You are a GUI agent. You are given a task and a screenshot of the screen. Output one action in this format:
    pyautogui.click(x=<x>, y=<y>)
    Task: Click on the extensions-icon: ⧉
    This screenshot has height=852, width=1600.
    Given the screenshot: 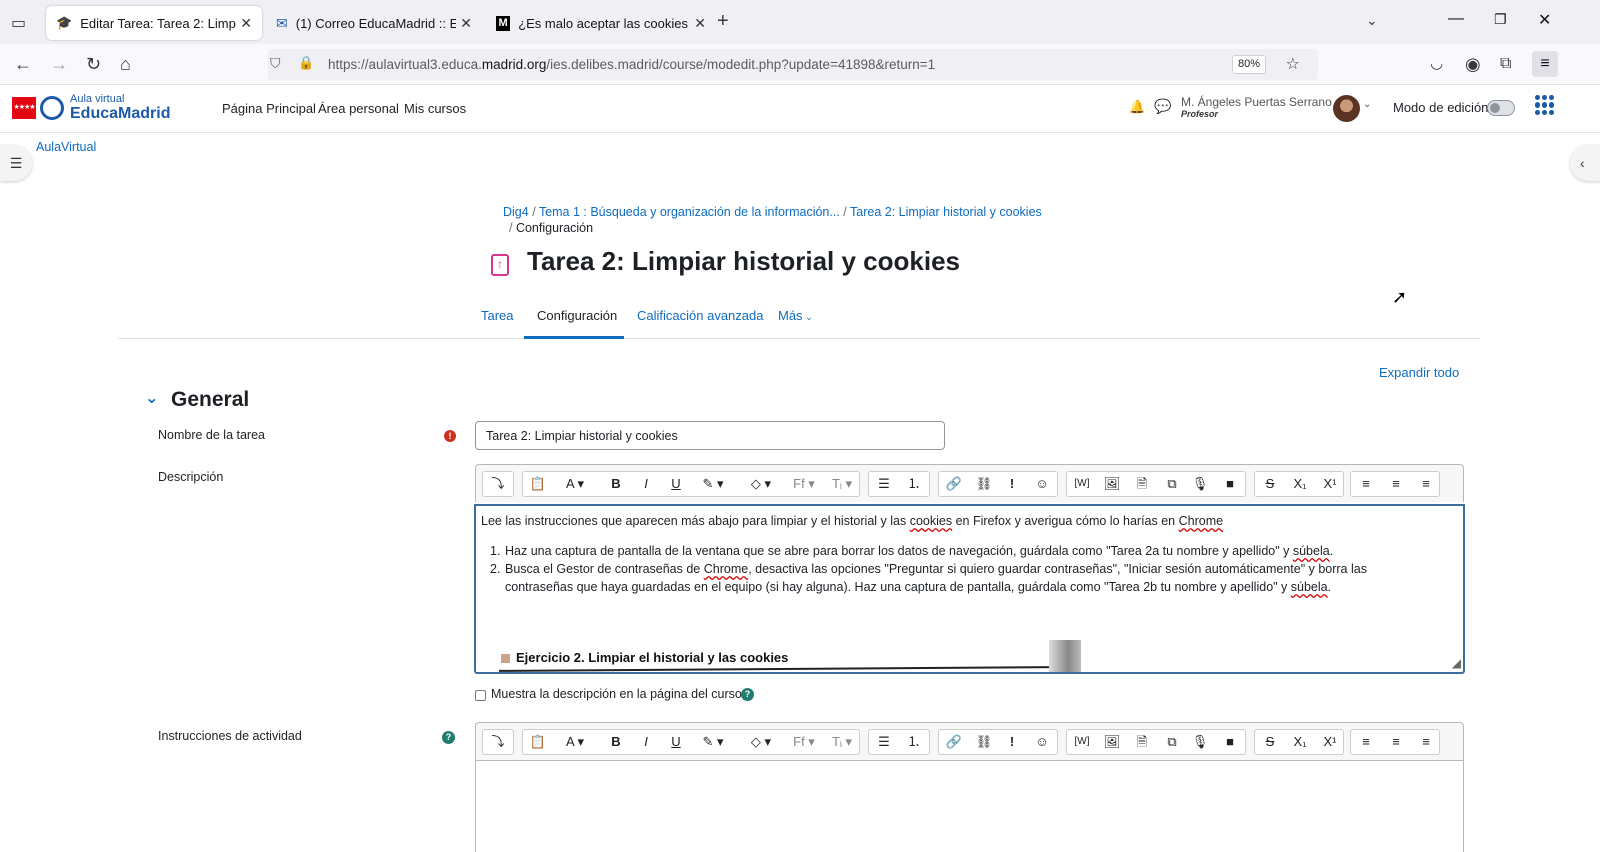 What is the action you would take?
    pyautogui.click(x=1505, y=64)
    